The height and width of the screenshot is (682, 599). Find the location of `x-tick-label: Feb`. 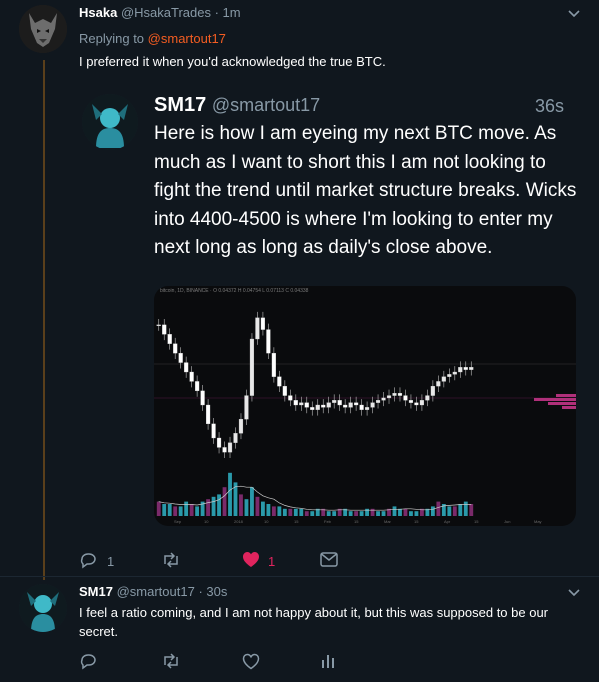

x-tick-label: Feb is located at coordinates (328, 521).